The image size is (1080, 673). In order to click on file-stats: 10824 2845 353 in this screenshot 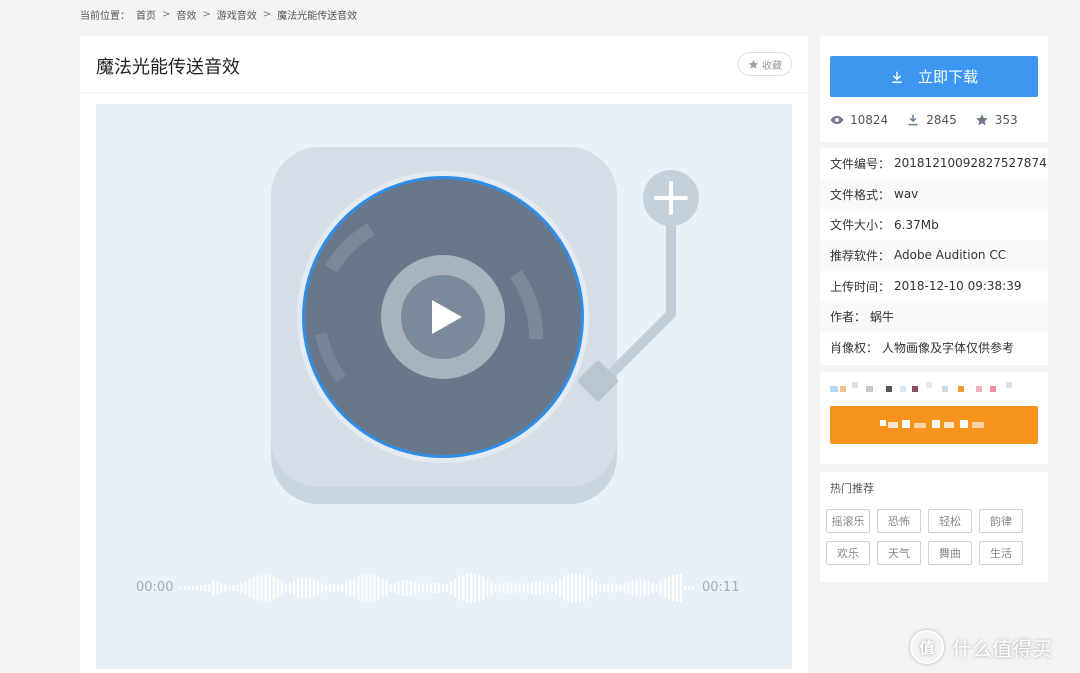, I will do `click(924, 120)`.